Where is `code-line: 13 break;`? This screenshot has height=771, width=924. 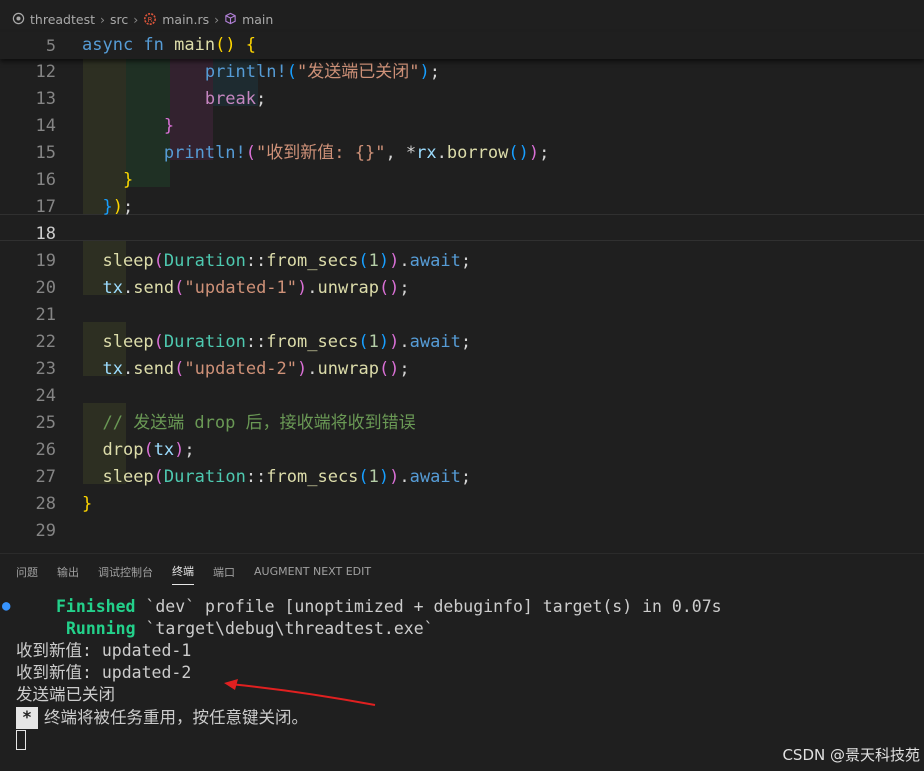 code-line: 13 break; is located at coordinates (462, 99).